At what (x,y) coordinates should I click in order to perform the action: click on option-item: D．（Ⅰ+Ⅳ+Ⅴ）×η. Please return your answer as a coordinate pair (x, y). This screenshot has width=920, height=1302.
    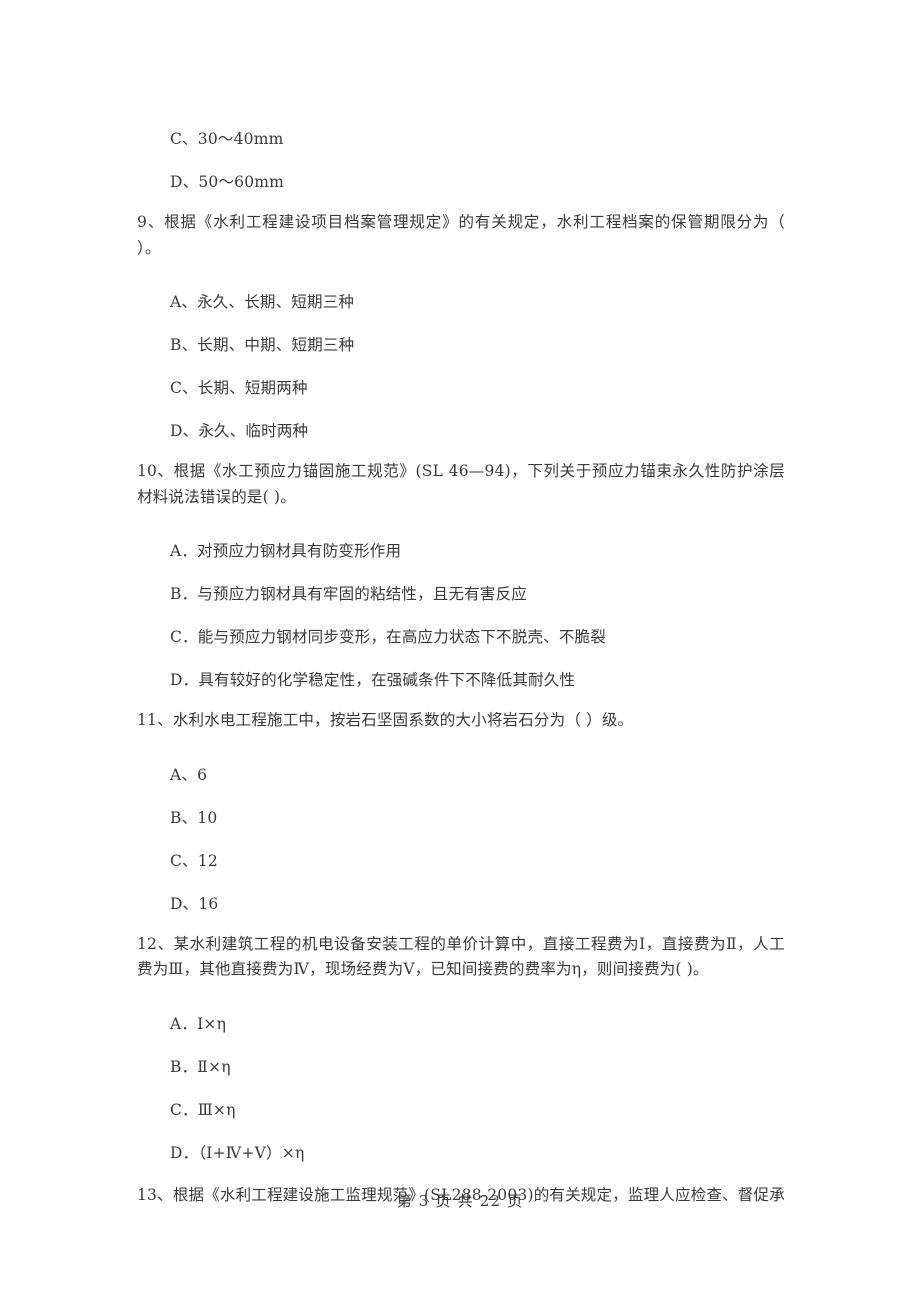
    Looking at the image, I should click on (237, 1152).